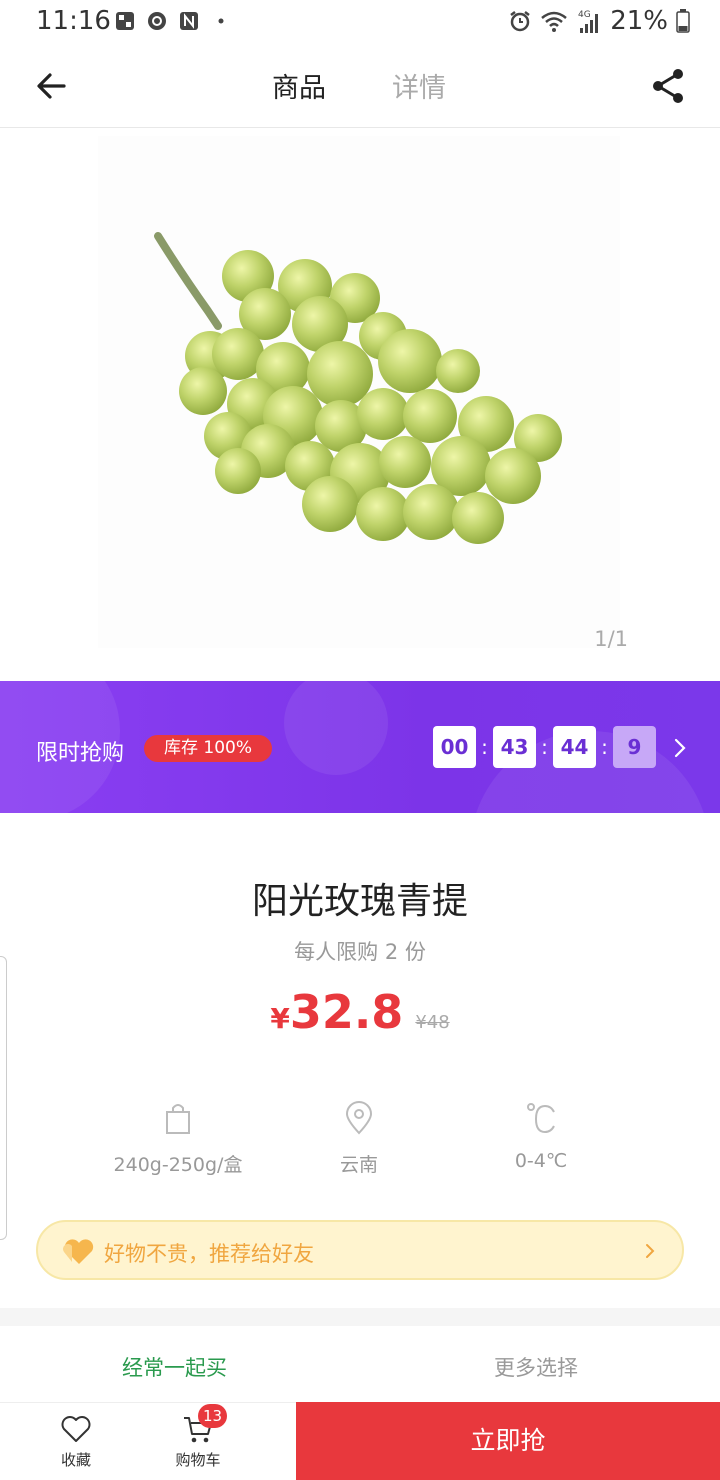  I want to click on countdown-tenths: 9, so click(634, 747).